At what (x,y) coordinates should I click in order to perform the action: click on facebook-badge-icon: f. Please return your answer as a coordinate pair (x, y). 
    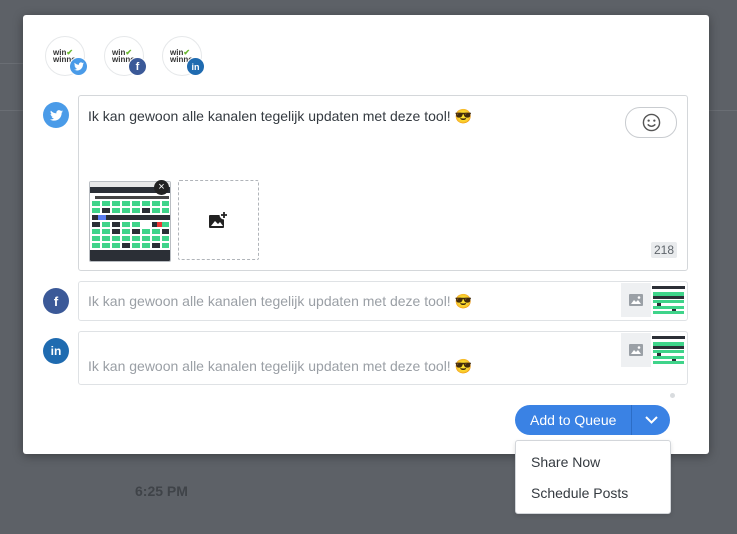
    Looking at the image, I should click on (137, 66).